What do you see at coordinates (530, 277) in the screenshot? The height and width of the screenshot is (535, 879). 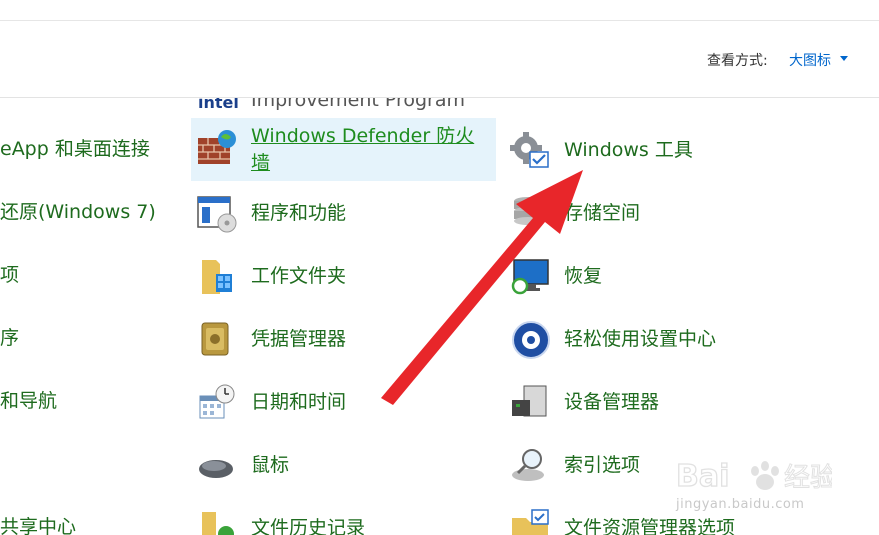 I see `recovery-icon` at bounding box center [530, 277].